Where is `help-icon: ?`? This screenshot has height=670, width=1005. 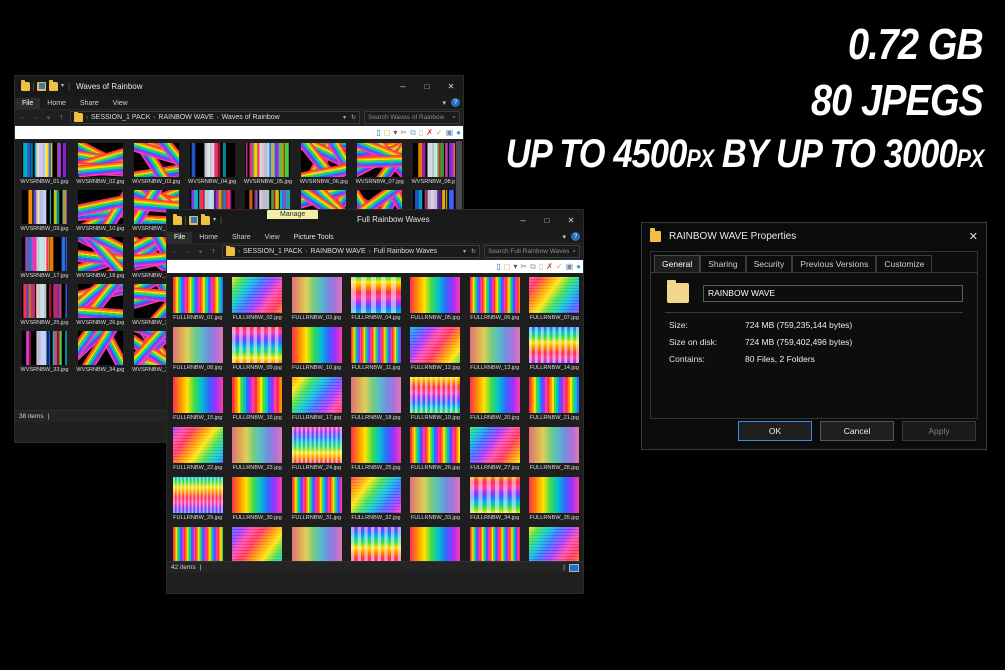
help-icon: ? is located at coordinates (455, 102).